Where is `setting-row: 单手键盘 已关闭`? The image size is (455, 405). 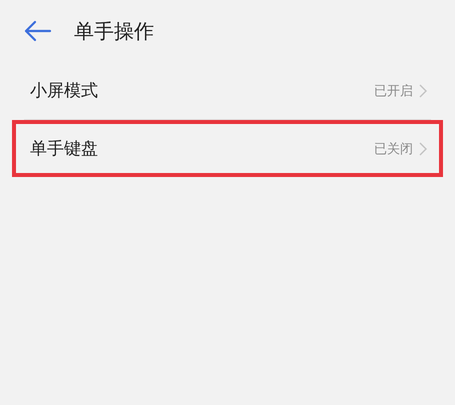 setting-row: 单手键盘 已关闭 is located at coordinates (227, 148).